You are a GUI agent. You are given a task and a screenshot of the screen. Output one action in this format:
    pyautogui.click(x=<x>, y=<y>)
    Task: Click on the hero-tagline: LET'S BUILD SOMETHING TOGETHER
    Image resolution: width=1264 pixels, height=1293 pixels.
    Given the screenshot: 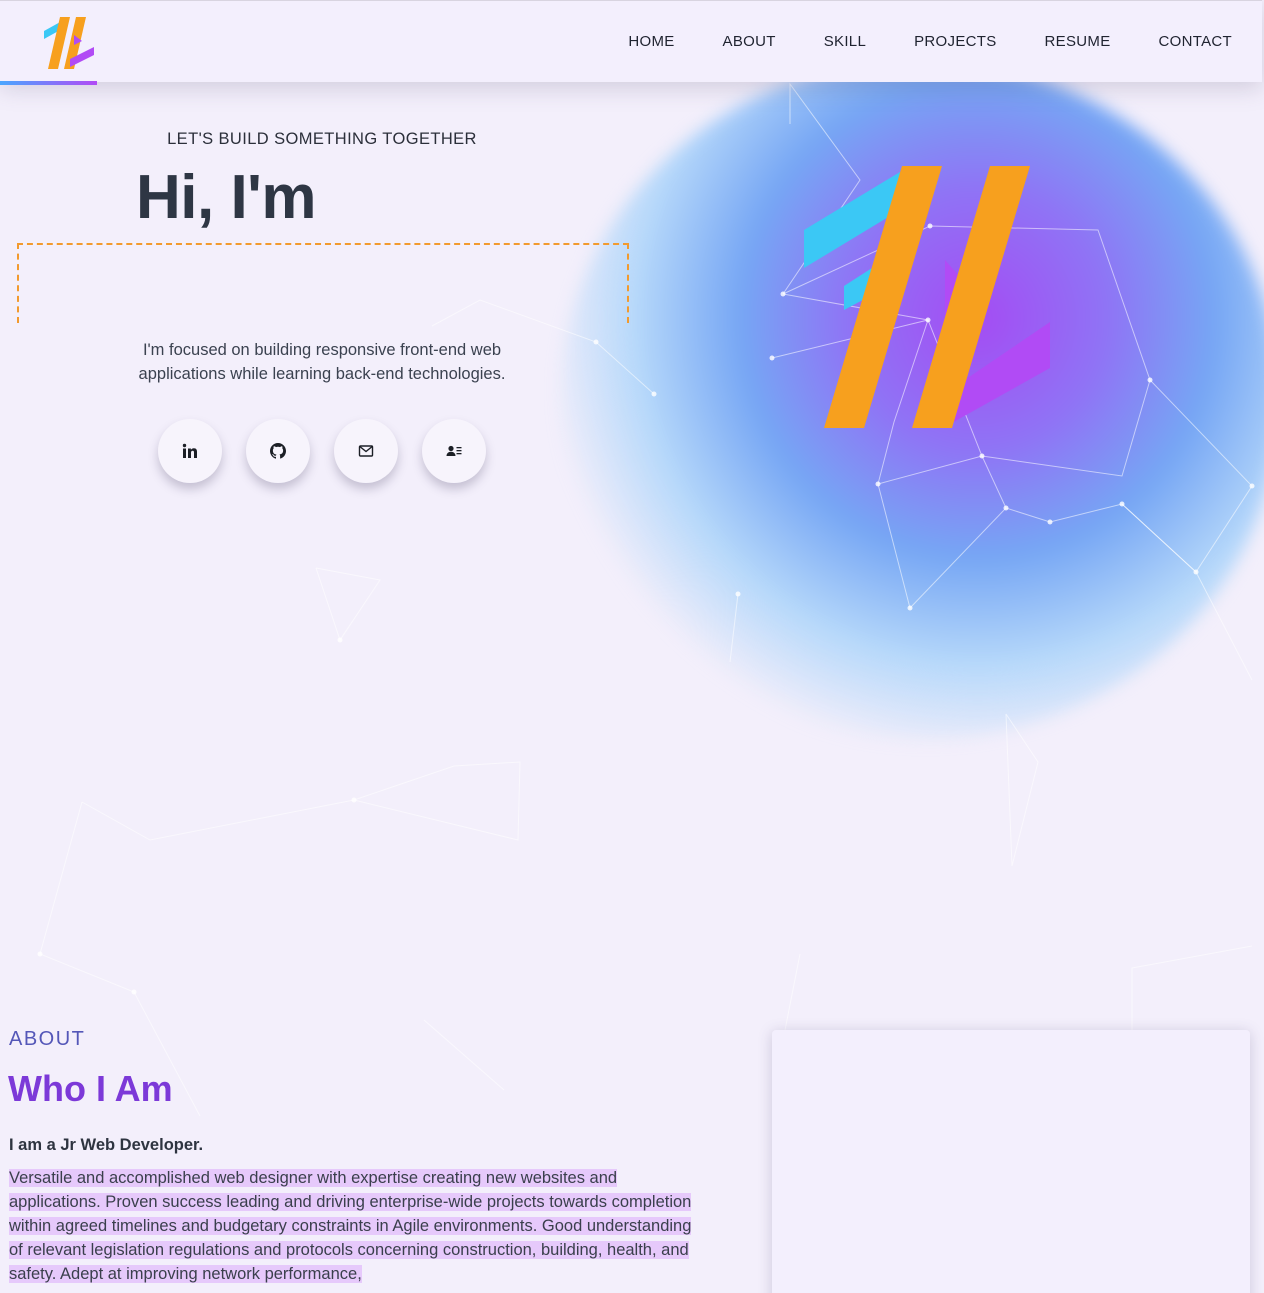 What is the action you would take?
    pyautogui.click(x=322, y=139)
    